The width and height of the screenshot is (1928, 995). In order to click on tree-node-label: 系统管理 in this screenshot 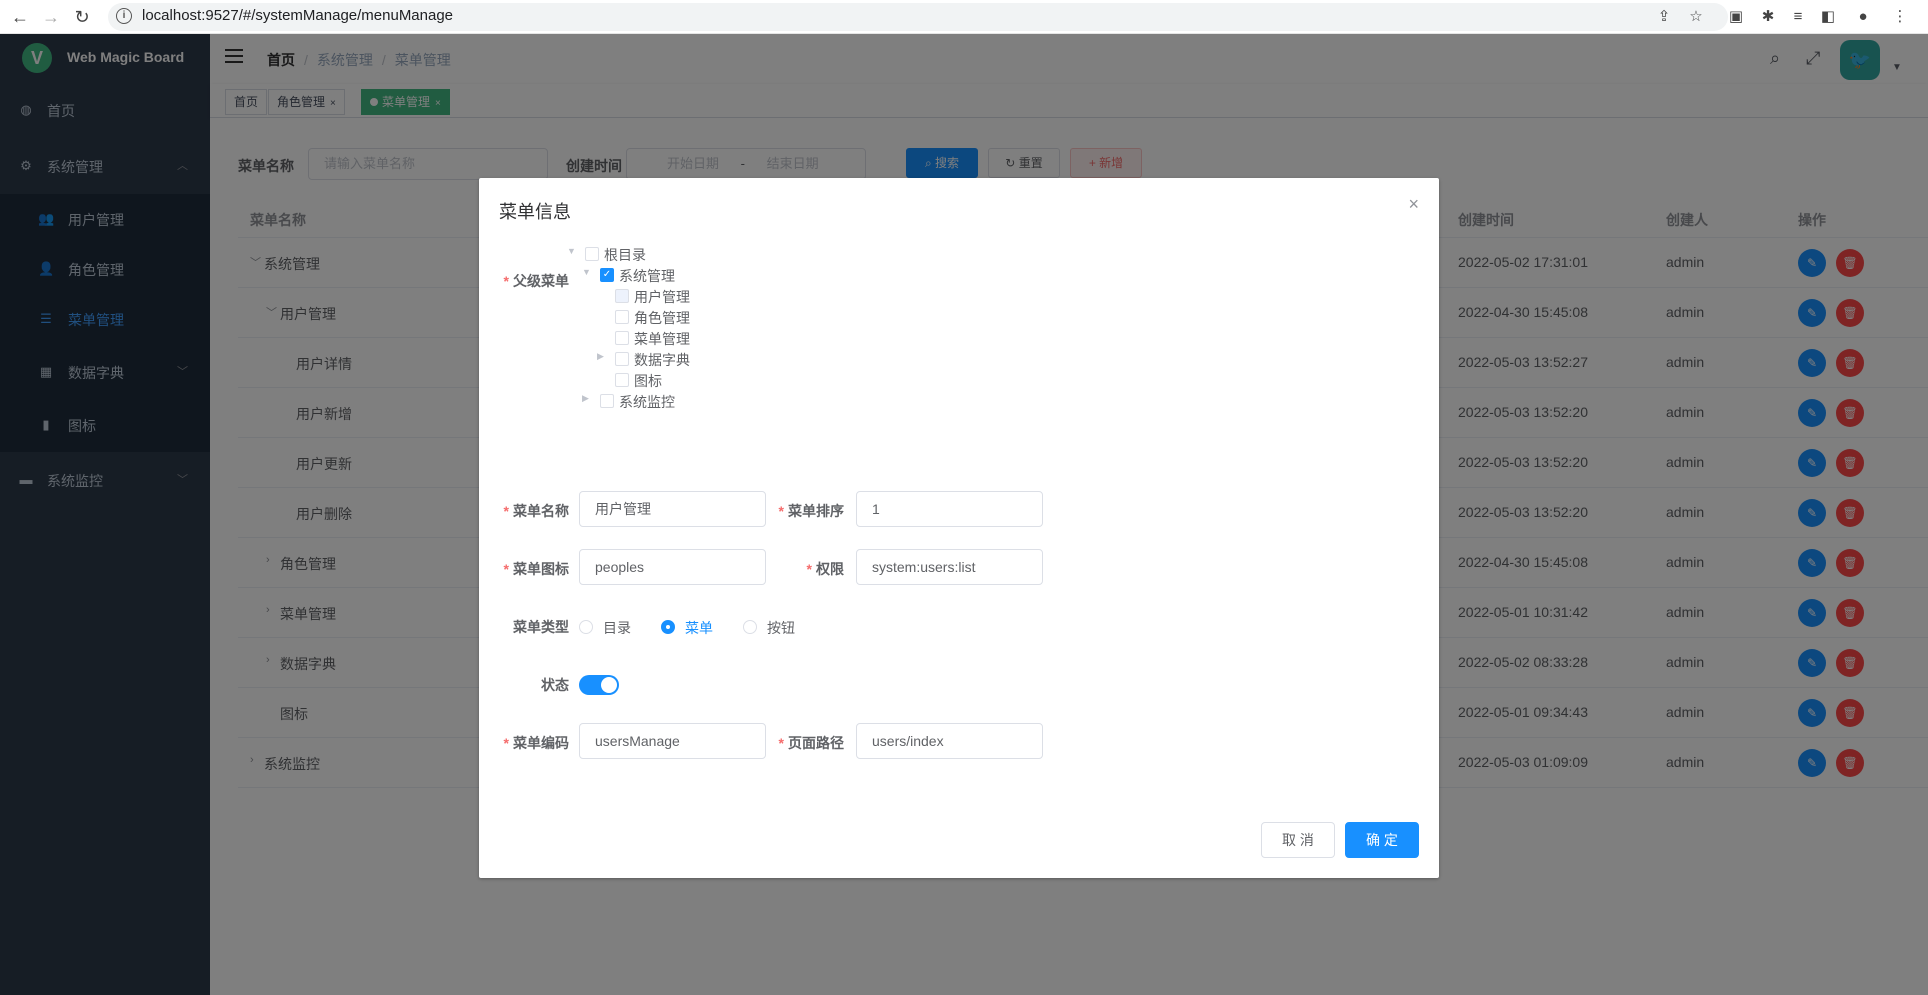, I will do `click(647, 276)`.